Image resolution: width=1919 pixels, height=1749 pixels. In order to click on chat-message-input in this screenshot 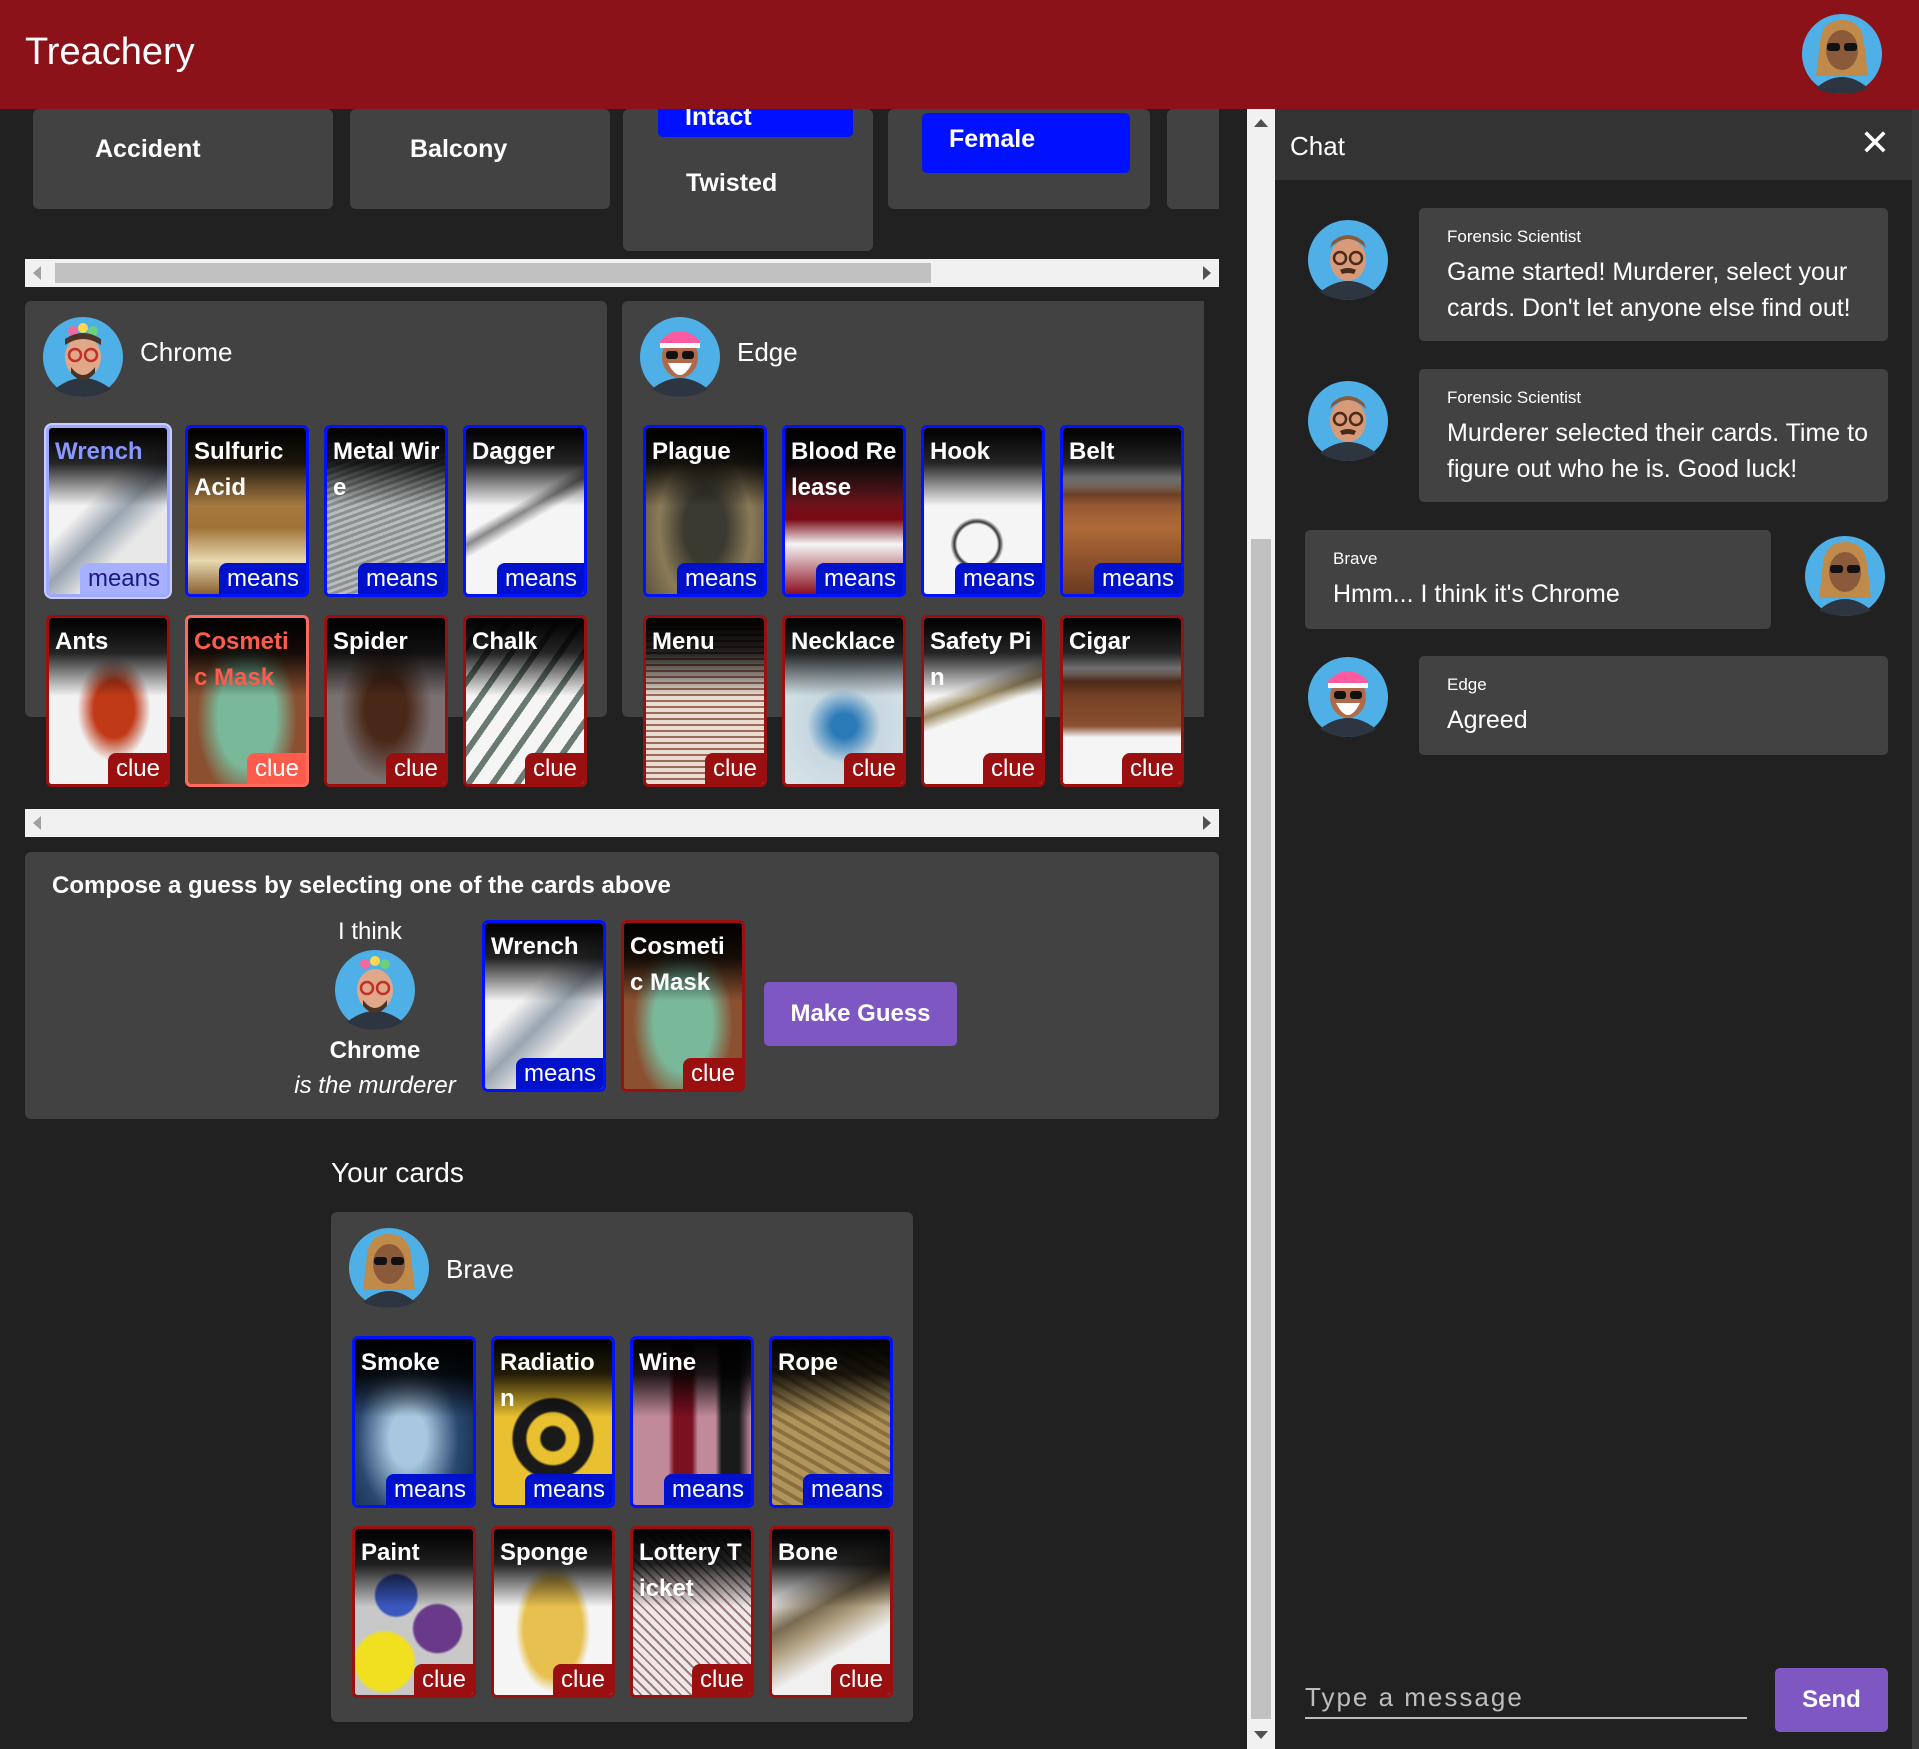, I will do `click(1526, 1698)`.